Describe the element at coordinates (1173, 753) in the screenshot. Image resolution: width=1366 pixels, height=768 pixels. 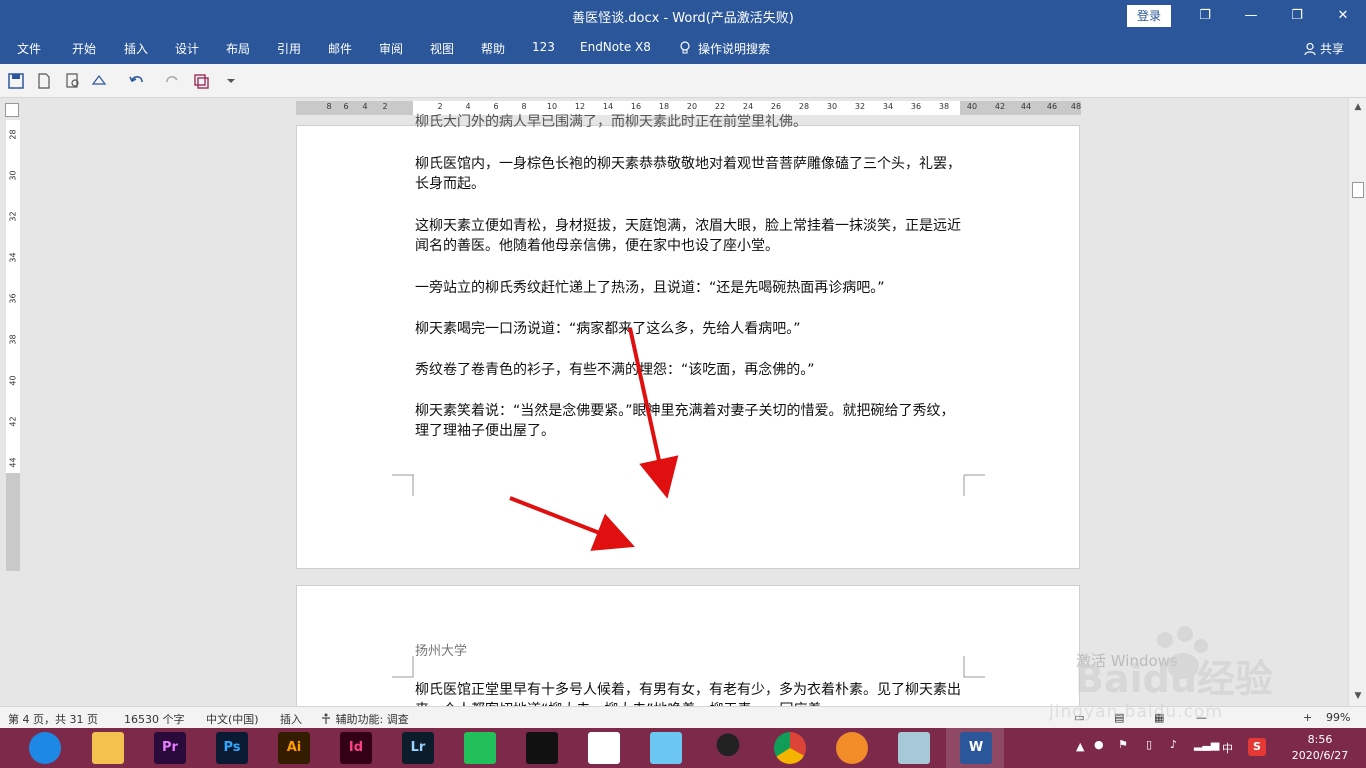
I see `volume-icon: ♪` at that location.